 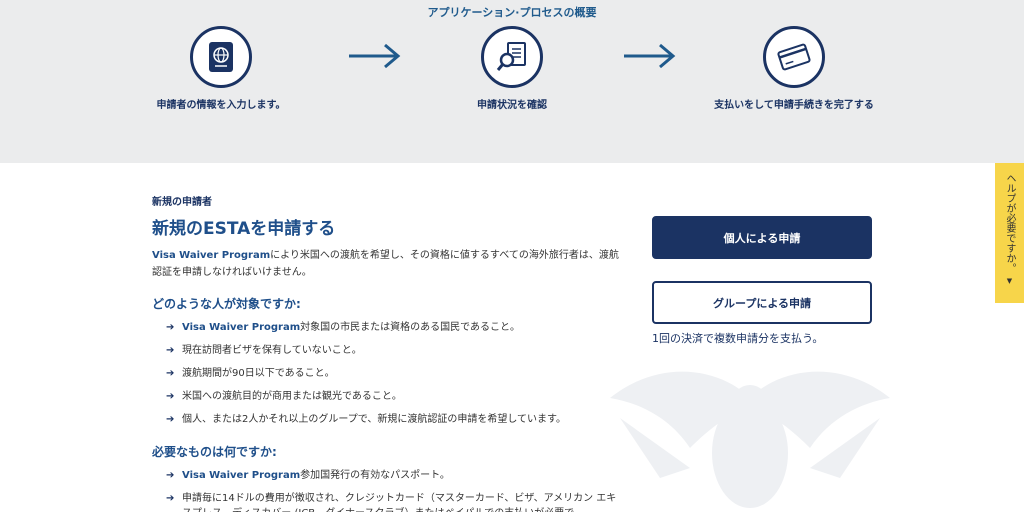 What do you see at coordinates (221, 57) in the screenshot?
I see `passport-icon` at bounding box center [221, 57].